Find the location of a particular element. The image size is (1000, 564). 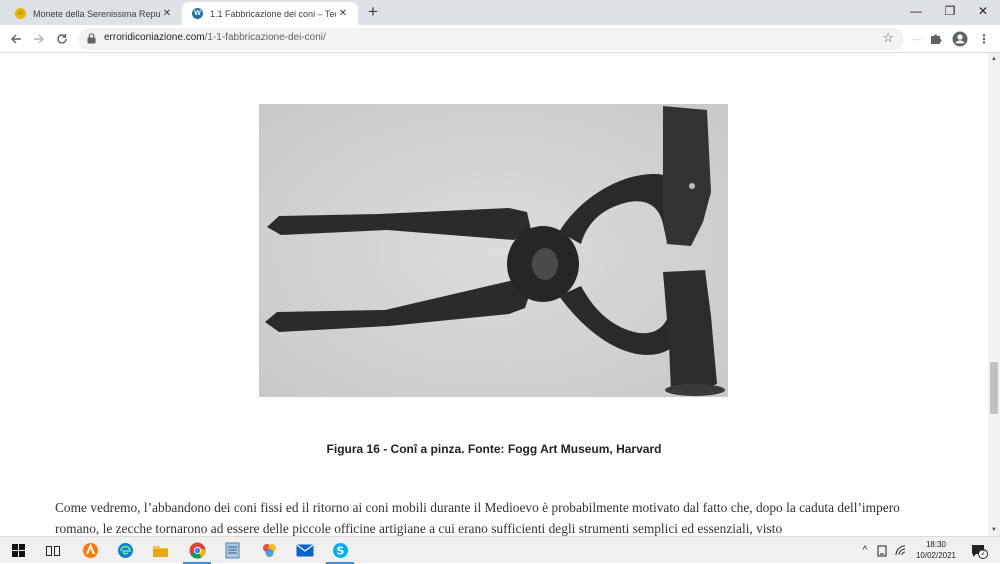

scroll-up-arrow-icon: ▲ is located at coordinates (994, 59).